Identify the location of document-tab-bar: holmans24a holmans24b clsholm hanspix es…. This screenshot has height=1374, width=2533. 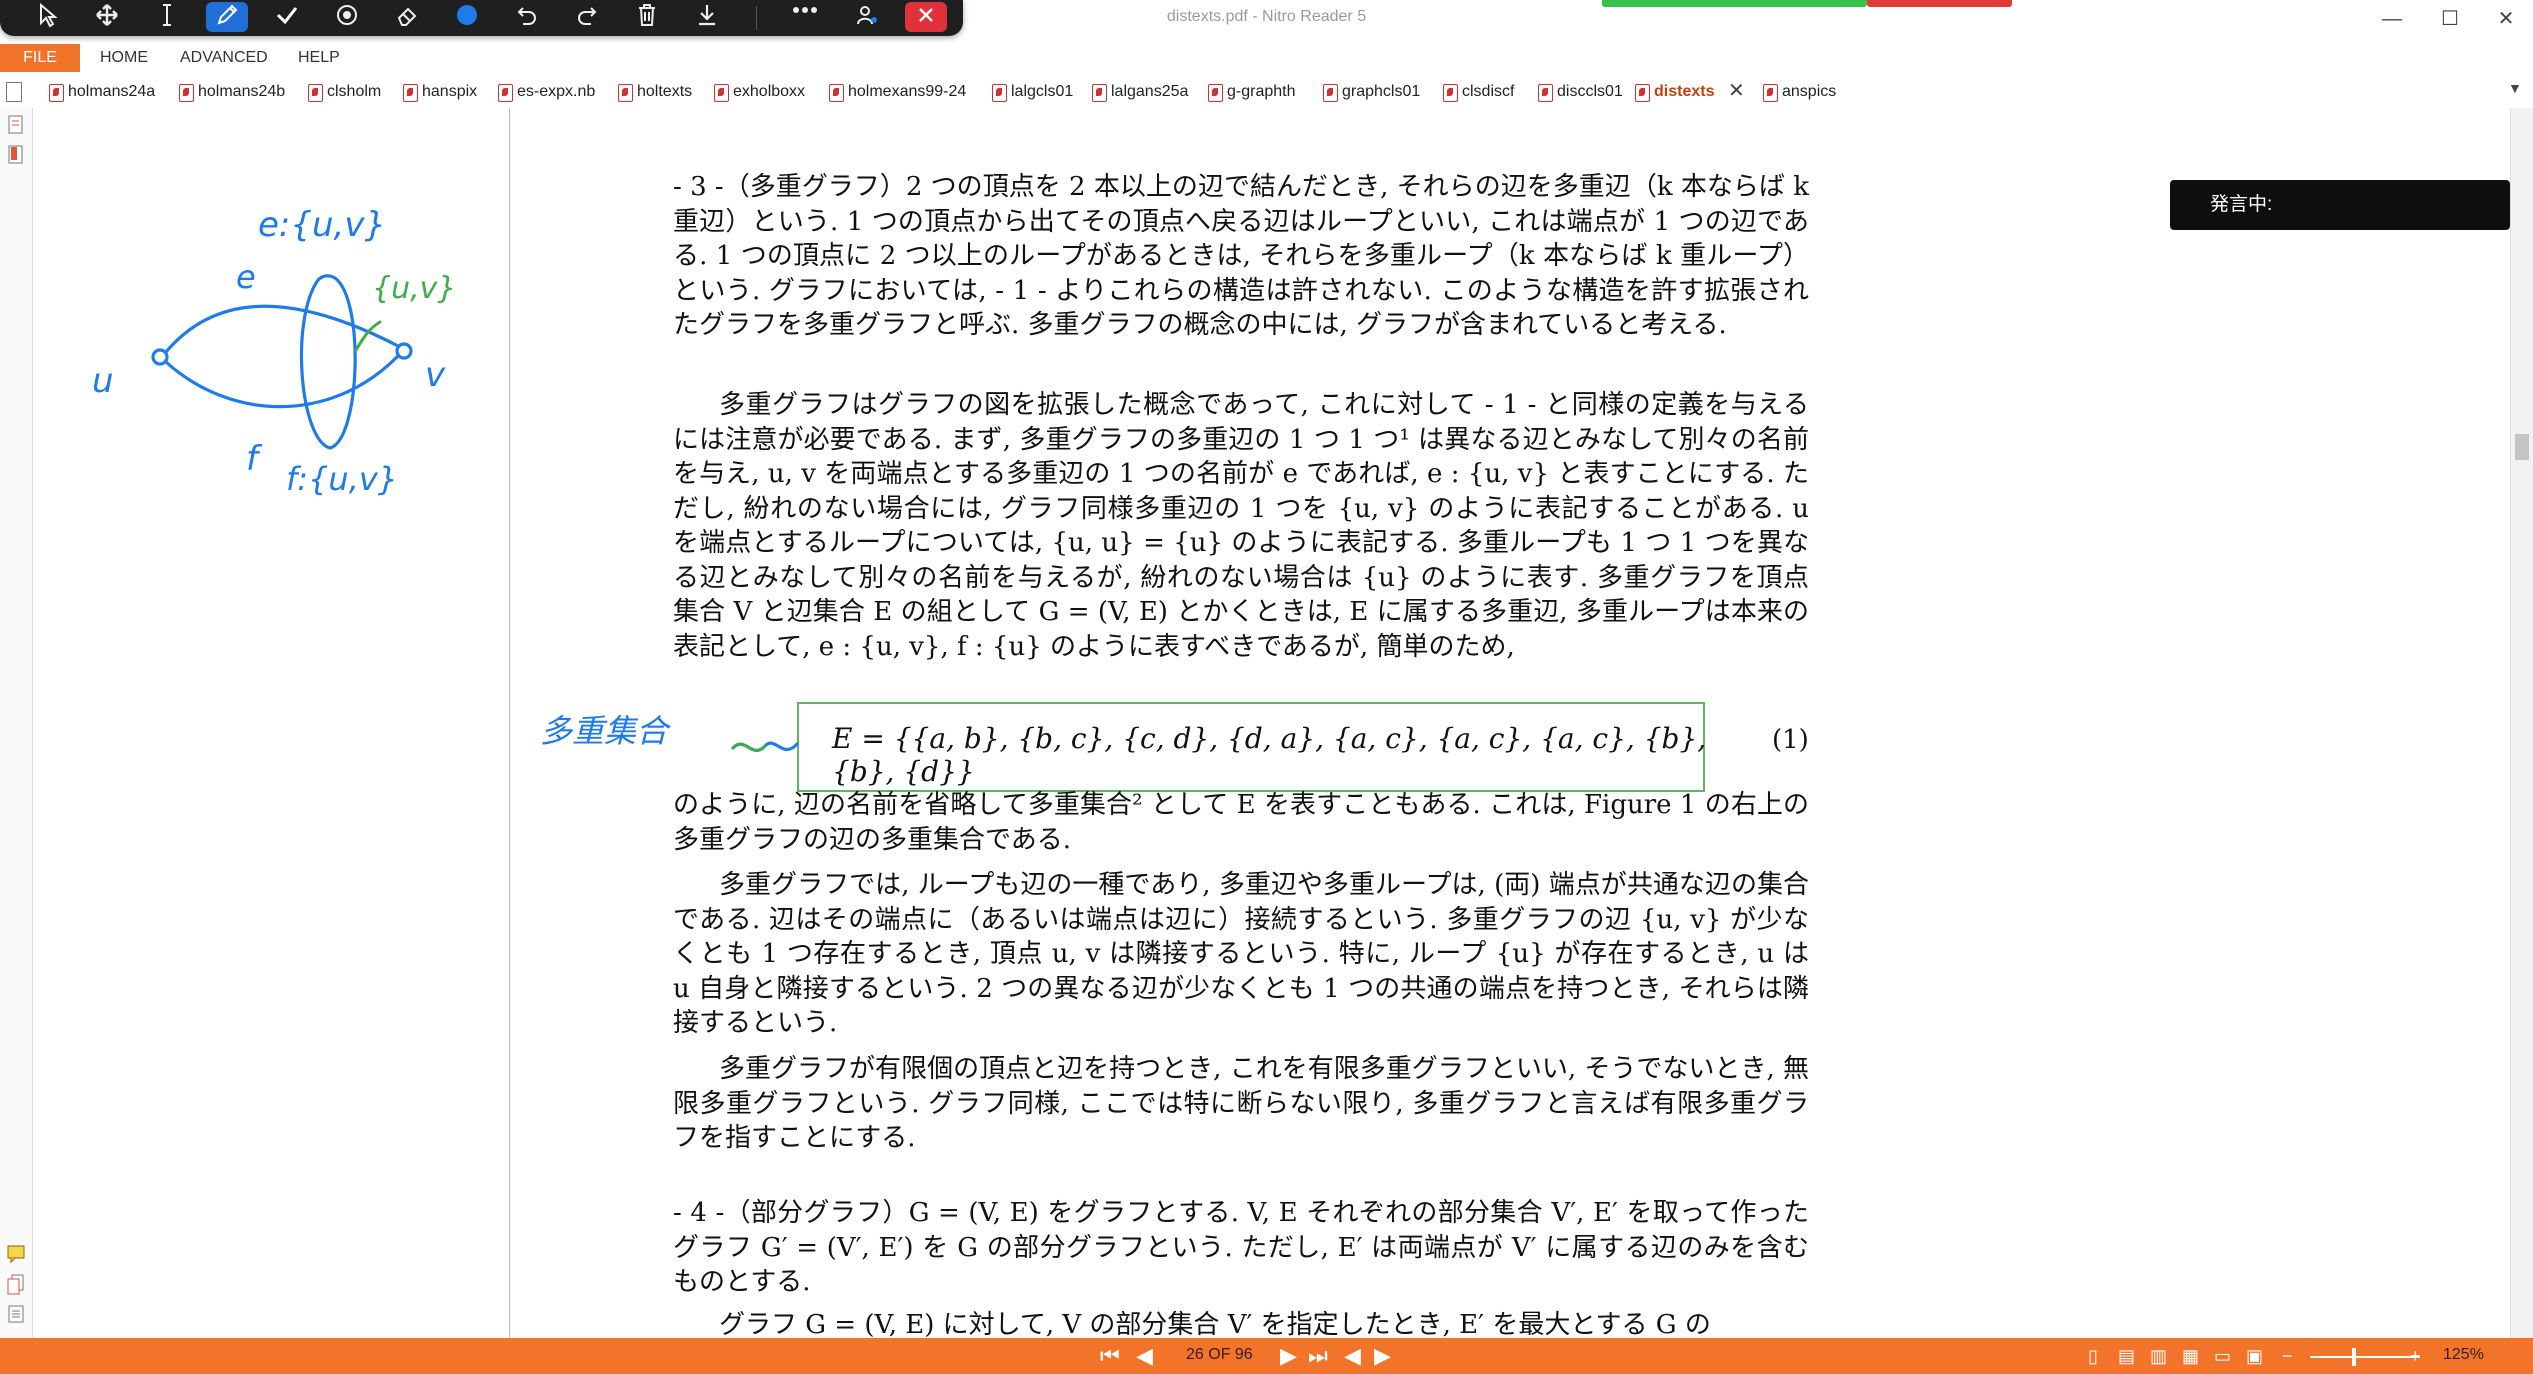
(1266, 91).